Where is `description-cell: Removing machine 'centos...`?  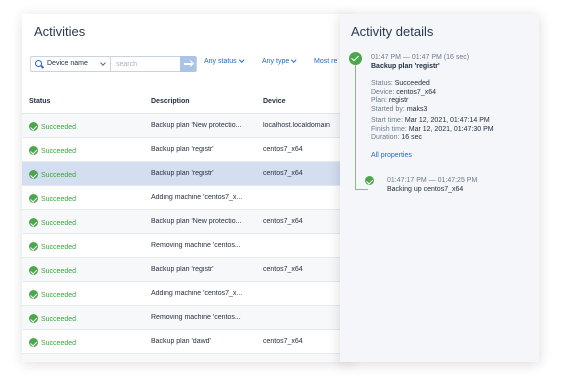 description-cell: Removing machine 'centos... is located at coordinates (196, 317).